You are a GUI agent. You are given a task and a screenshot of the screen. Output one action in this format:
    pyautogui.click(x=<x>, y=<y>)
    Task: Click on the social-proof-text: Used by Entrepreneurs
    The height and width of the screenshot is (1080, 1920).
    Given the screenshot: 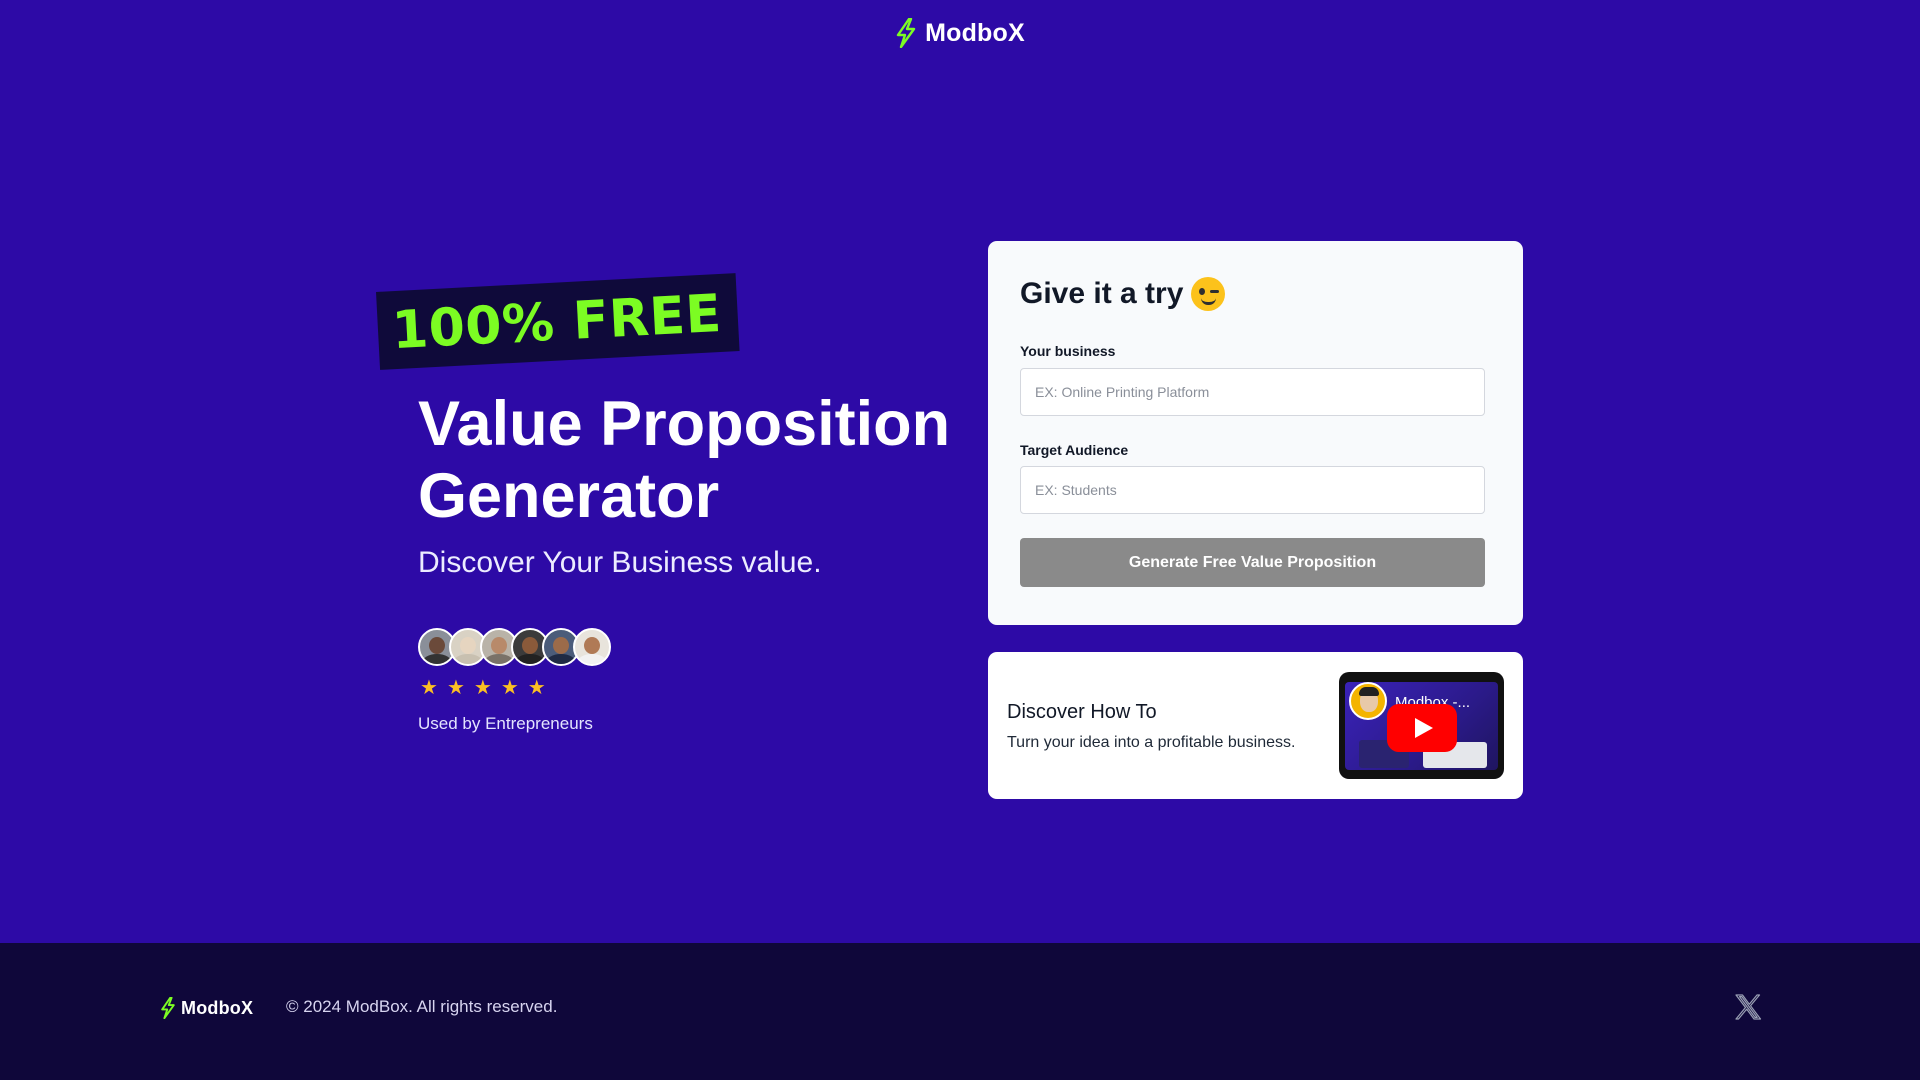 What is the action you would take?
    pyautogui.click(x=505, y=723)
    